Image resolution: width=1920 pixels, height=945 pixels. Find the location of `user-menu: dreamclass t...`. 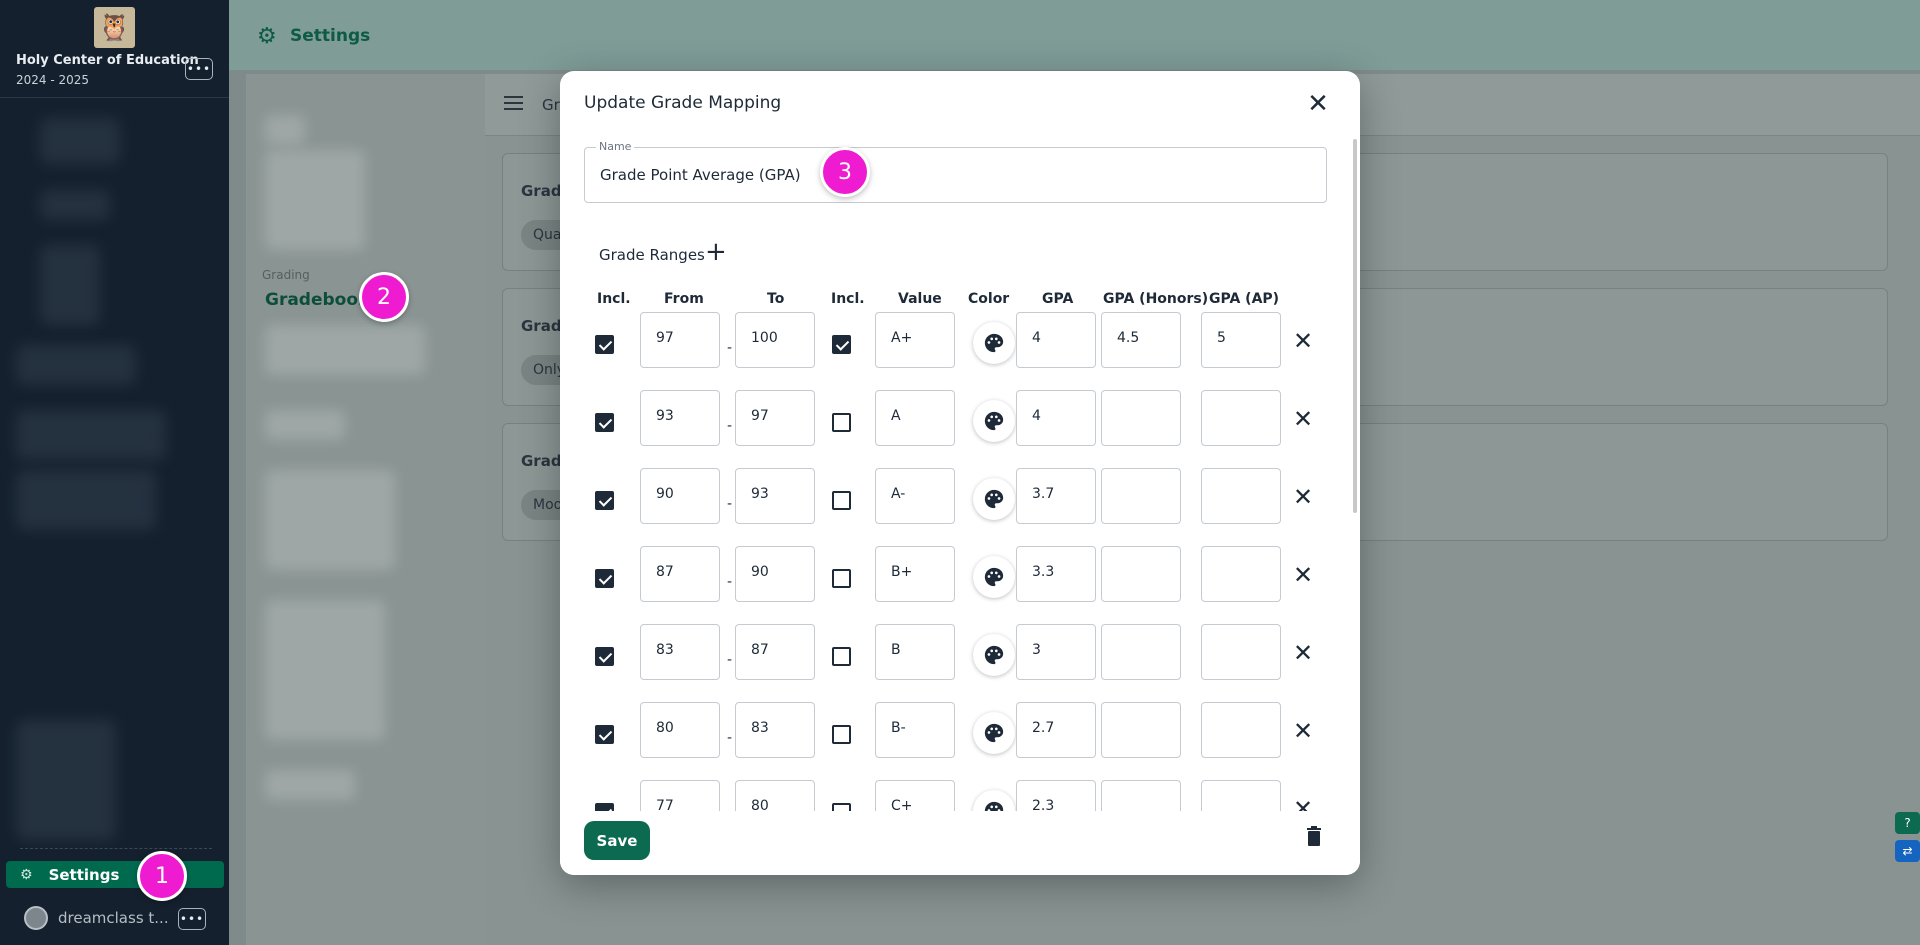

user-menu: dreamclass t... is located at coordinates (96, 918).